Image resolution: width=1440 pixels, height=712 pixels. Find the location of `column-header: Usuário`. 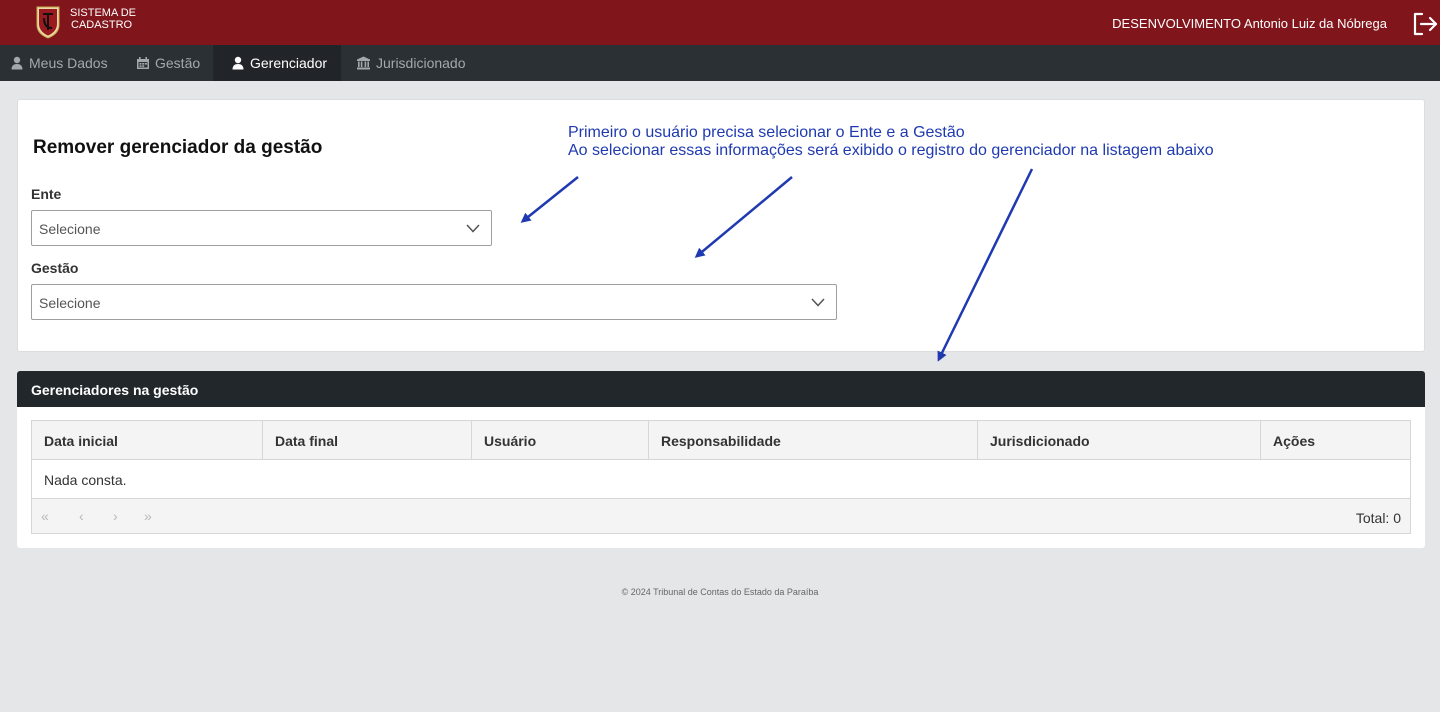

column-header: Usuário is located at coordinates (560, 440).